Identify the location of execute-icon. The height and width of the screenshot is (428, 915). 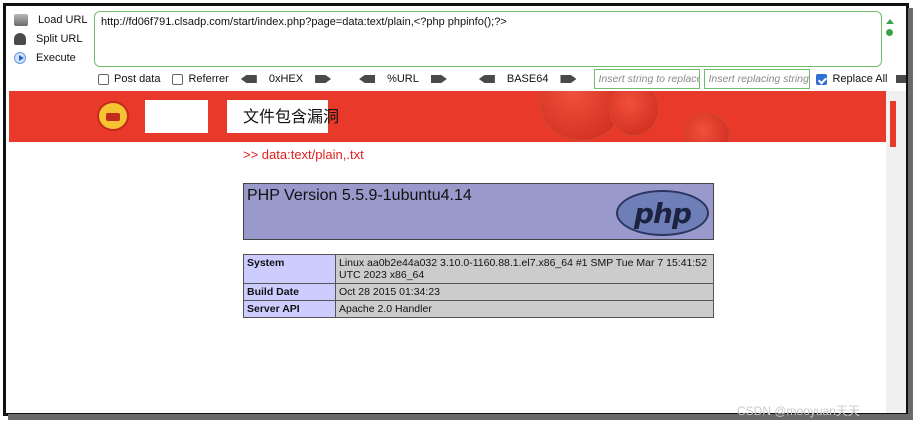
(20, 57).